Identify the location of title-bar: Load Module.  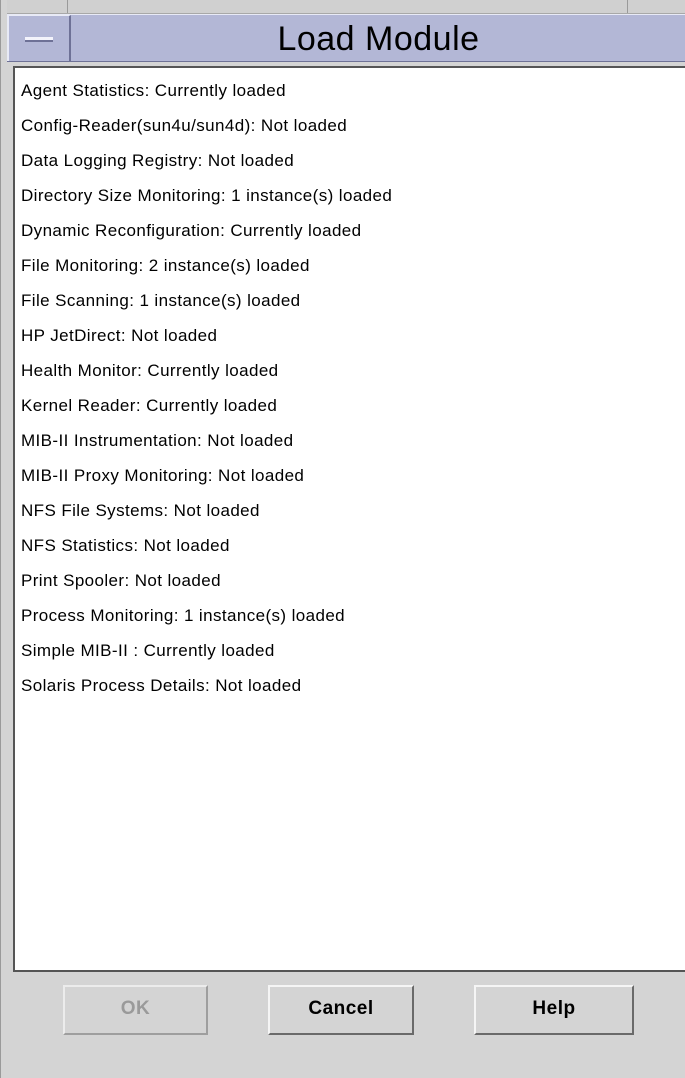
(346, 38).